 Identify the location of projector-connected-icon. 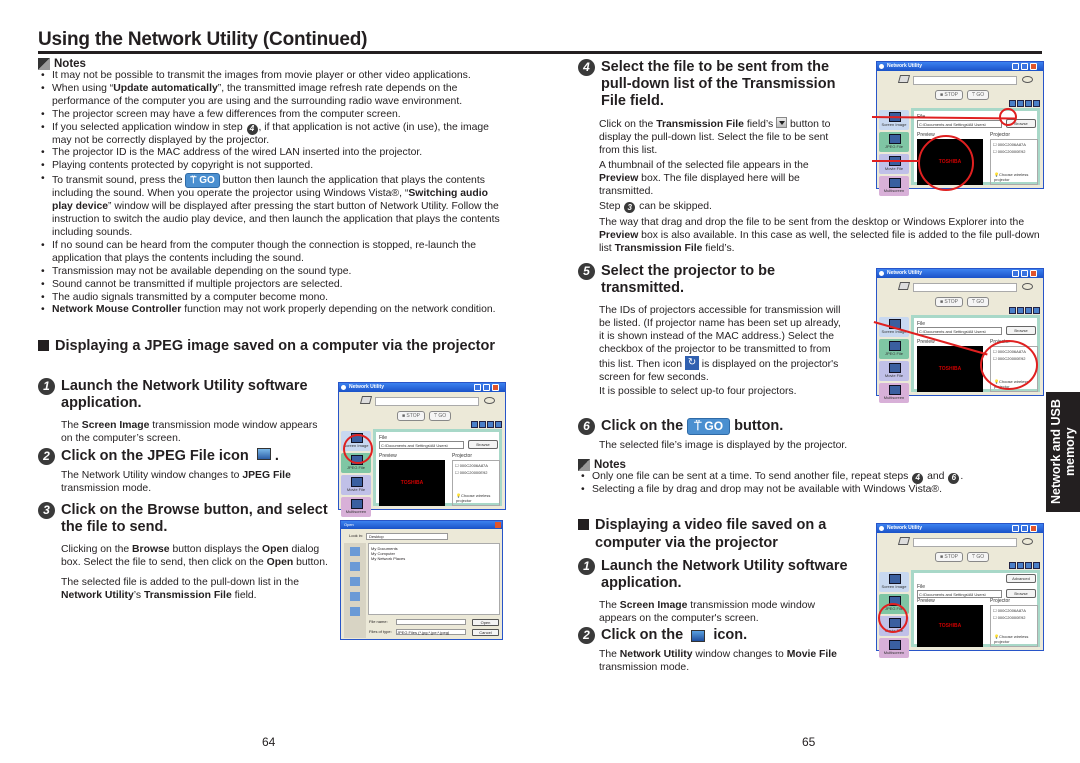
(691, 363).